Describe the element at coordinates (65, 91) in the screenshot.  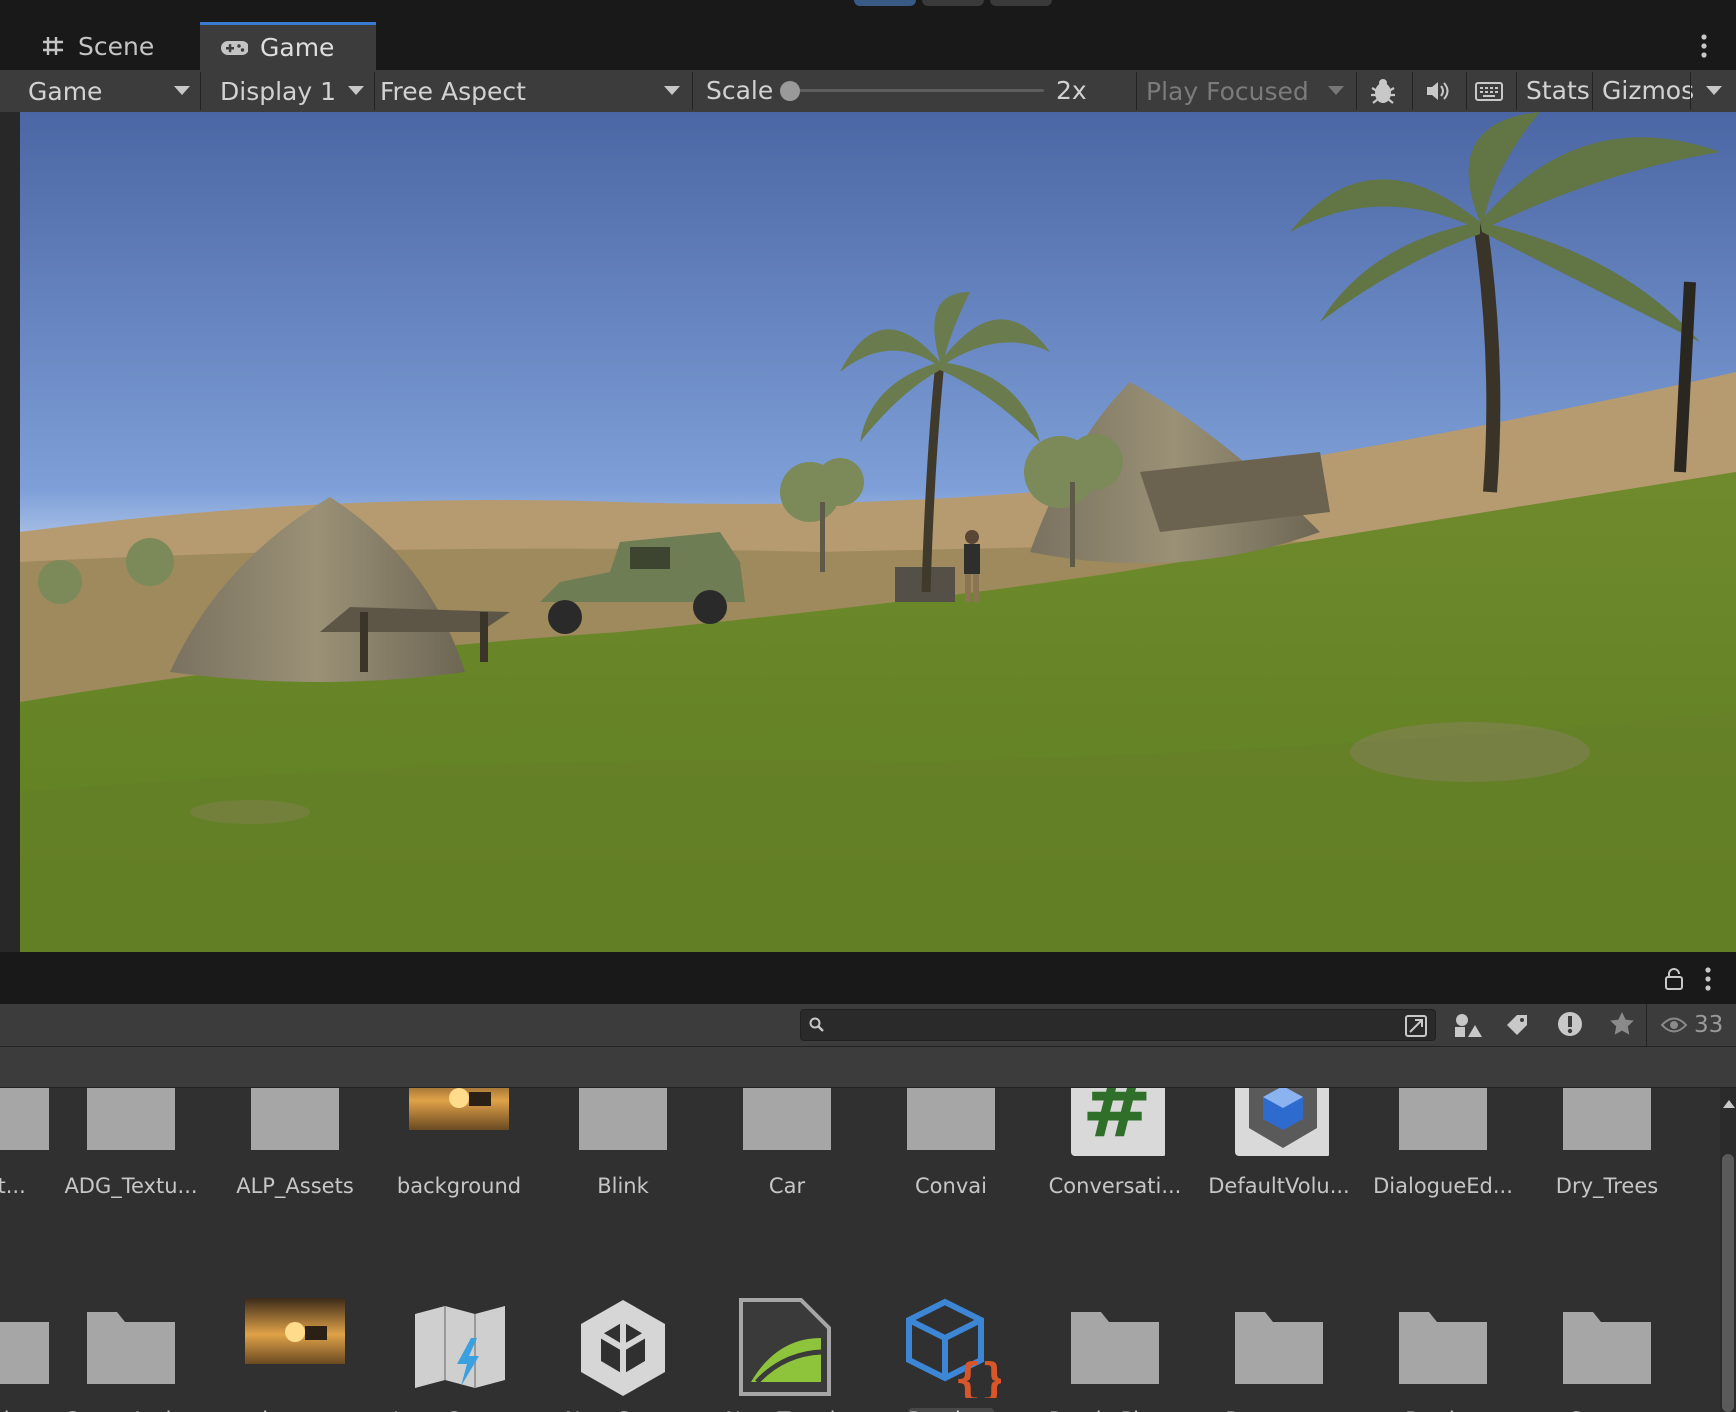
I see `display-mode-label: Game` at that location.